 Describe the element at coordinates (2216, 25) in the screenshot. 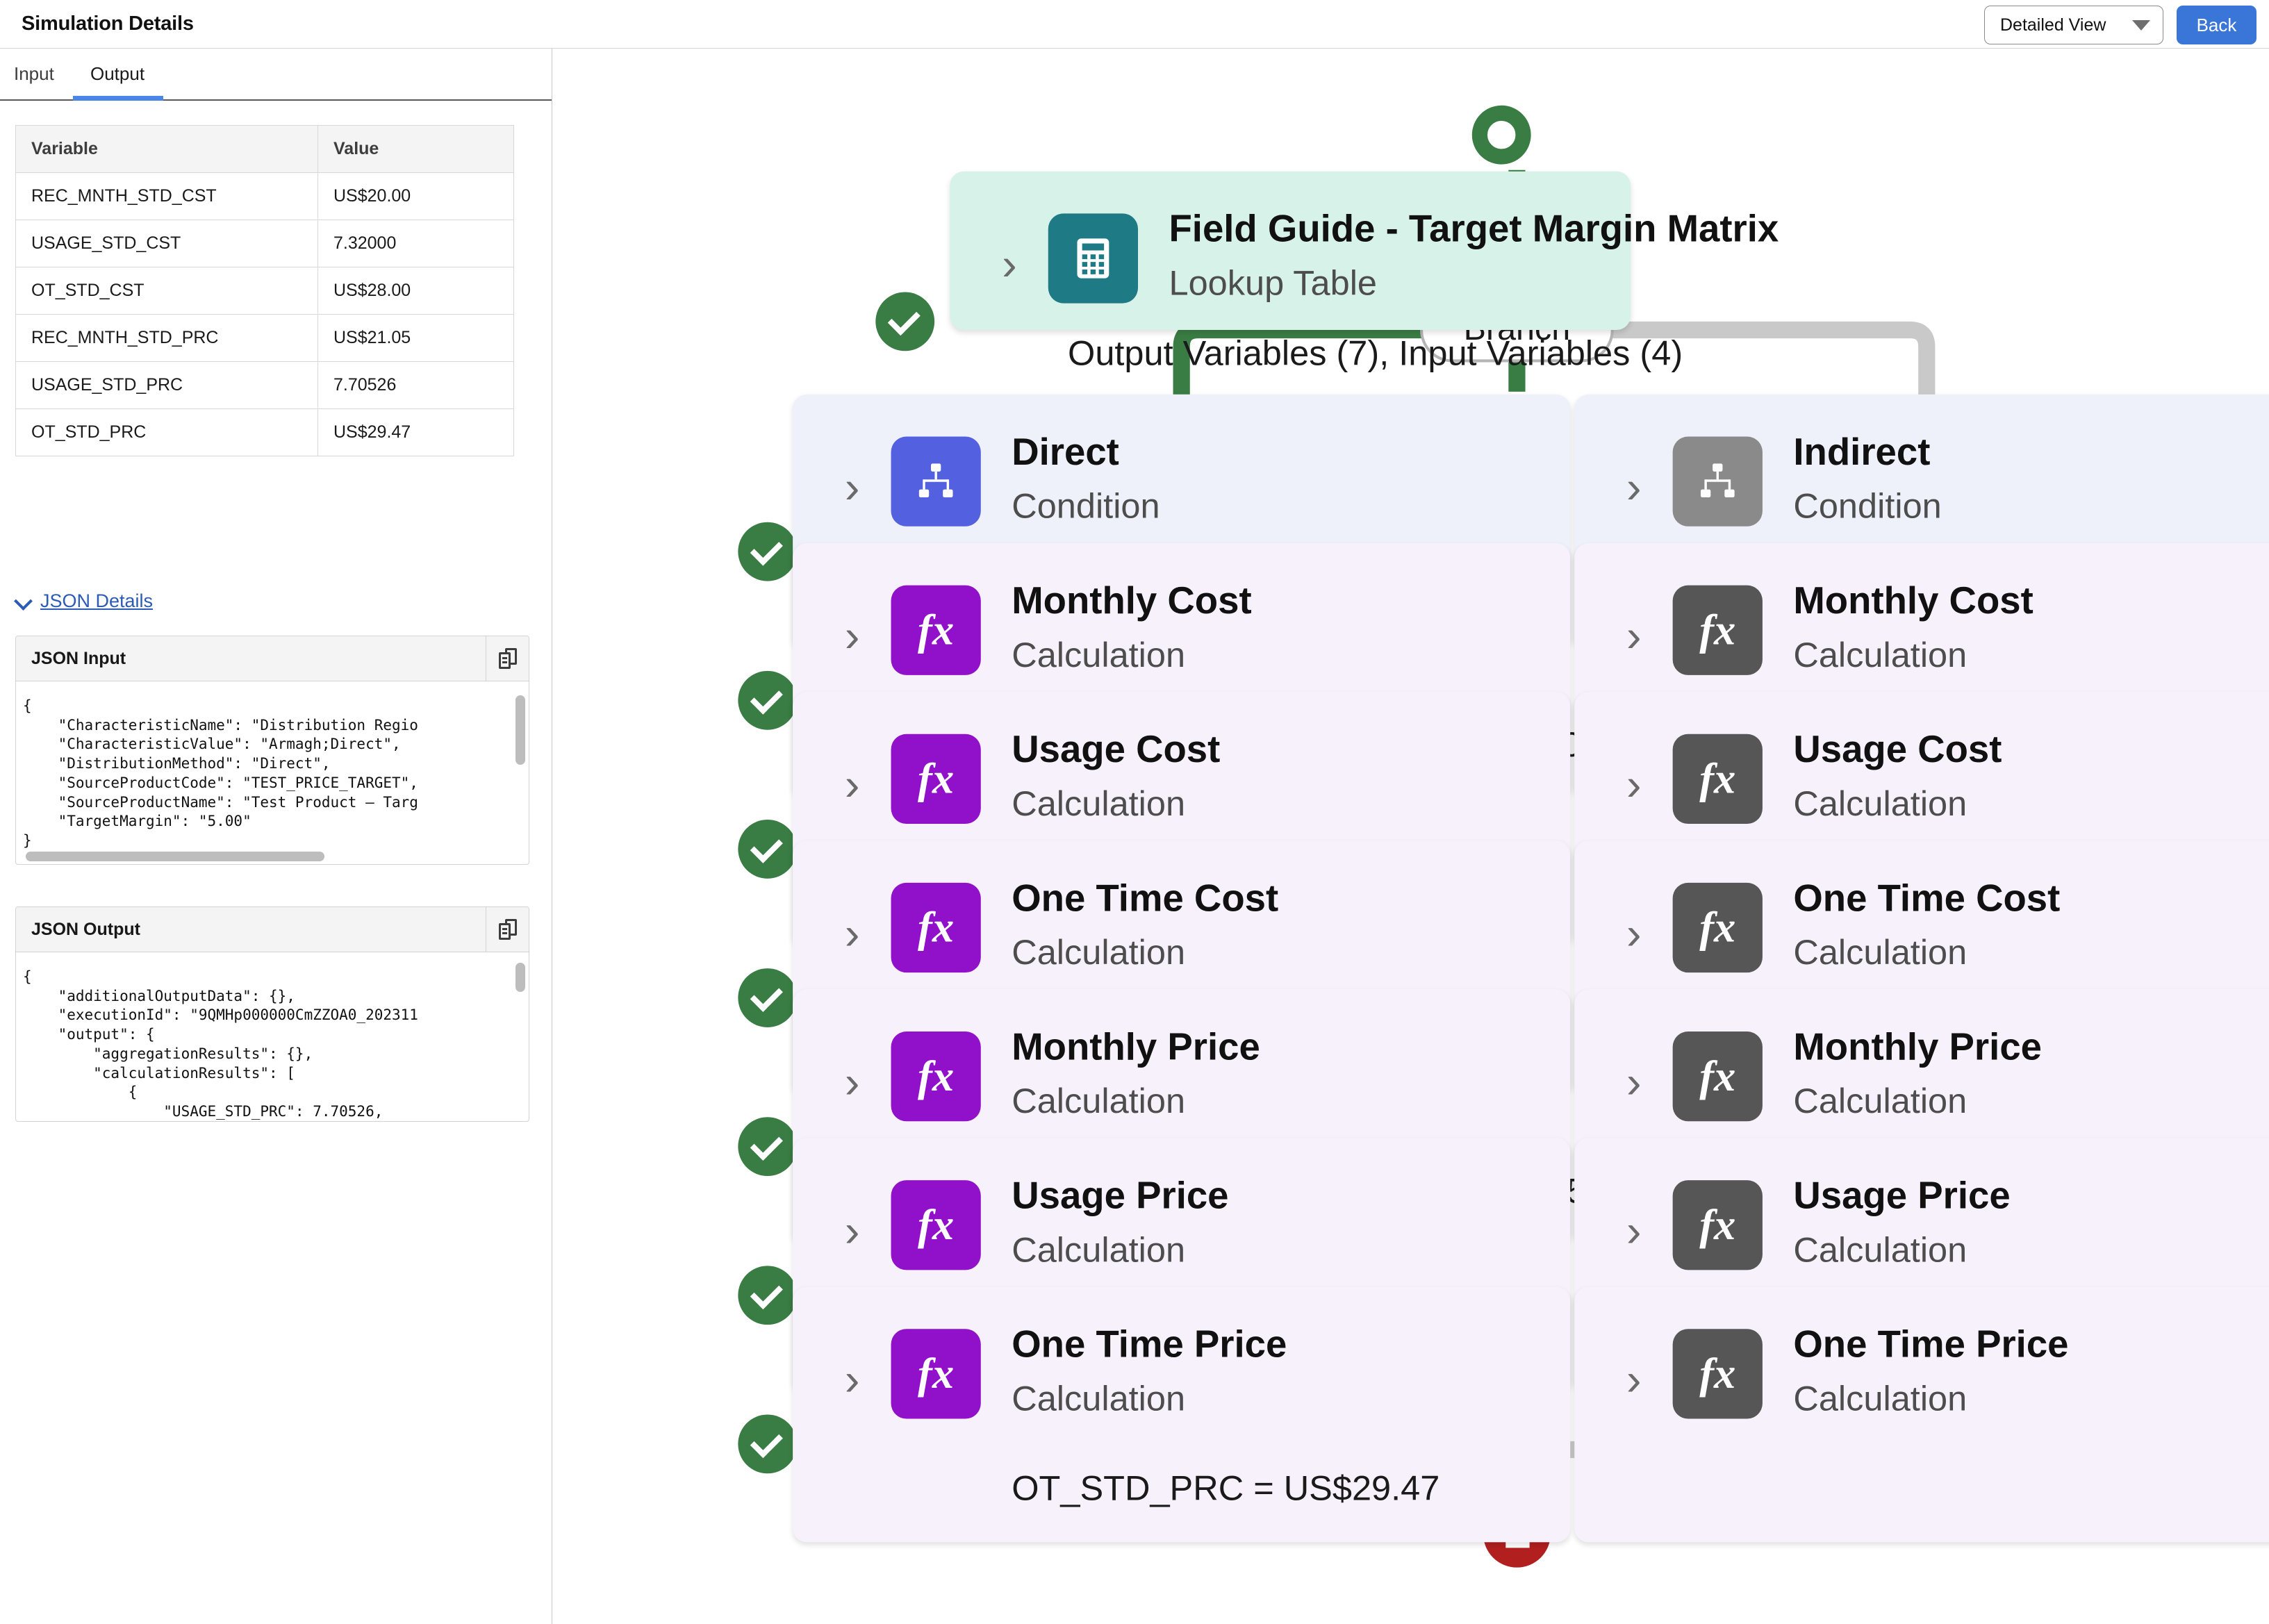

I see `back-button: Back` at that location.